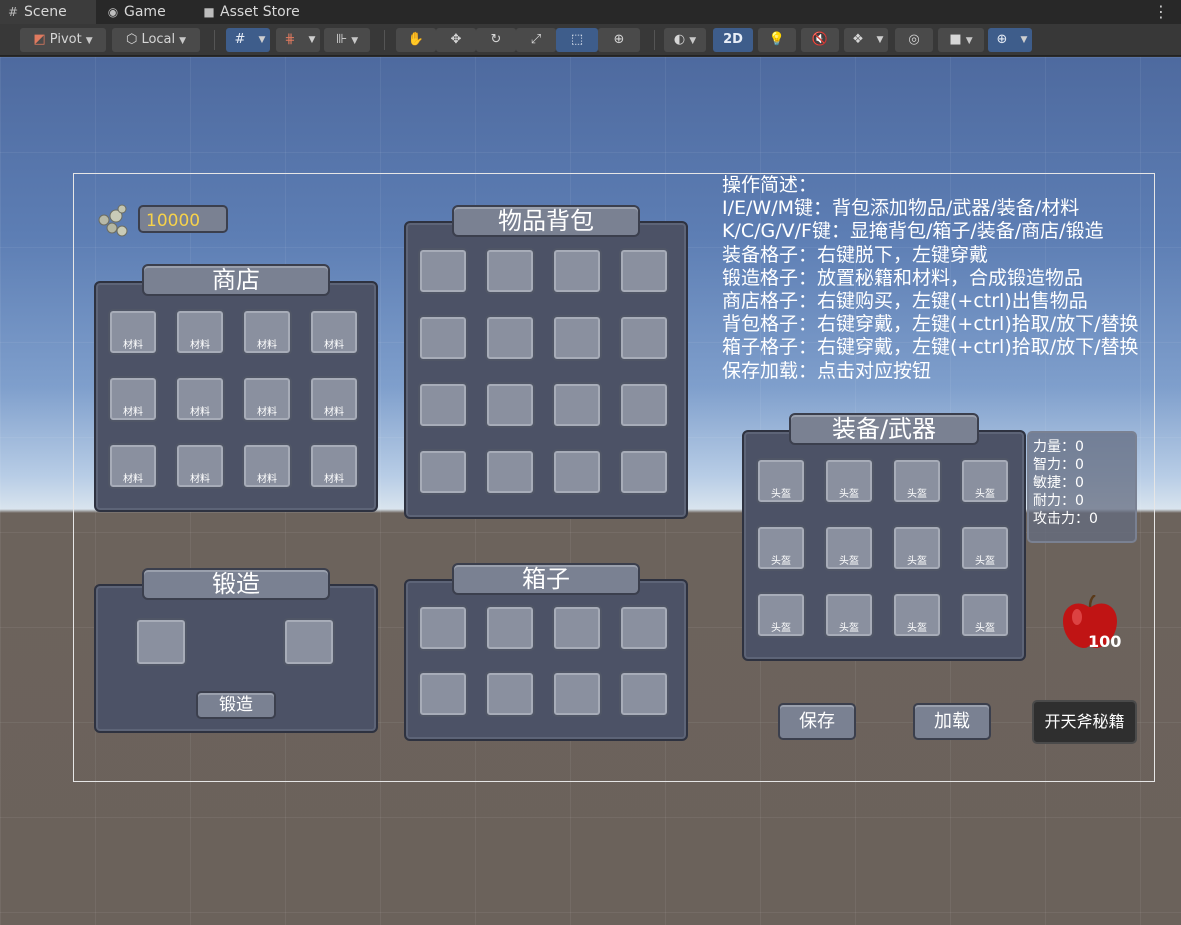  Describe the element at coordinates (884, 429) in the screenshot. I see `equipment-title: 装备/武器` at that location.